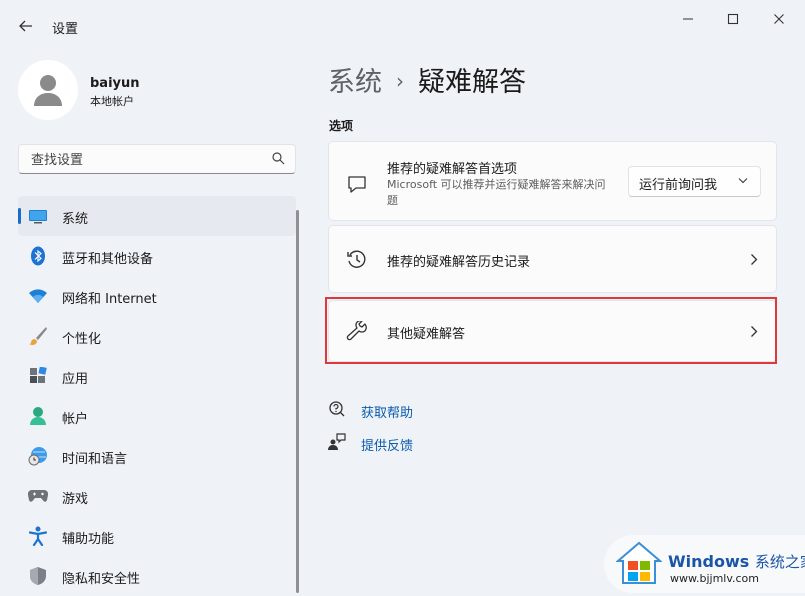 The width and height of the screenshot is (805, 596). I want to click on chevron-right-icon, so click(754, 259).